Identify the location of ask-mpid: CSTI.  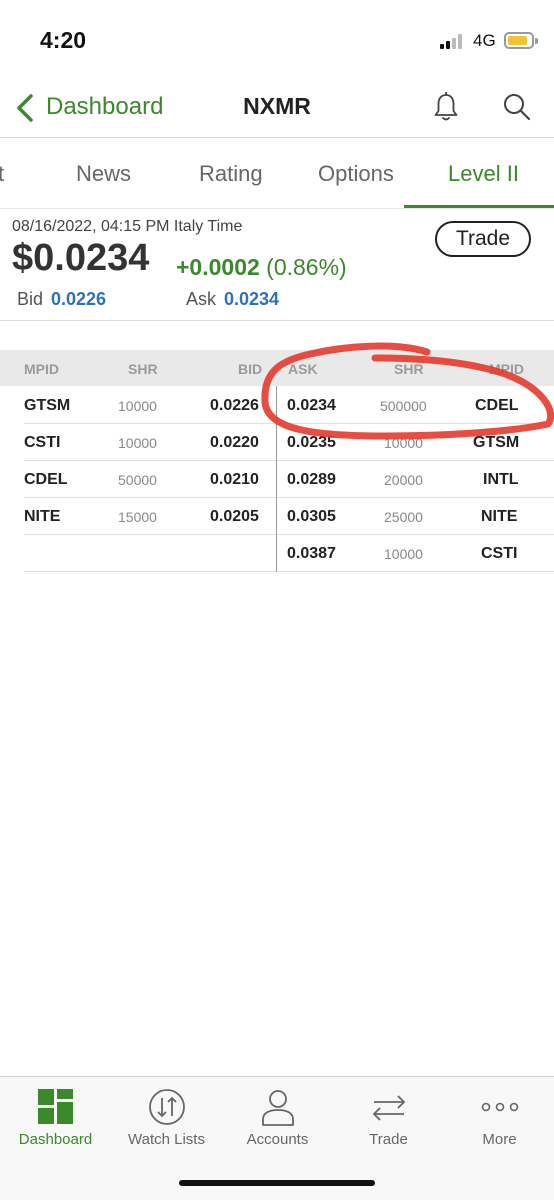
(499, 553).